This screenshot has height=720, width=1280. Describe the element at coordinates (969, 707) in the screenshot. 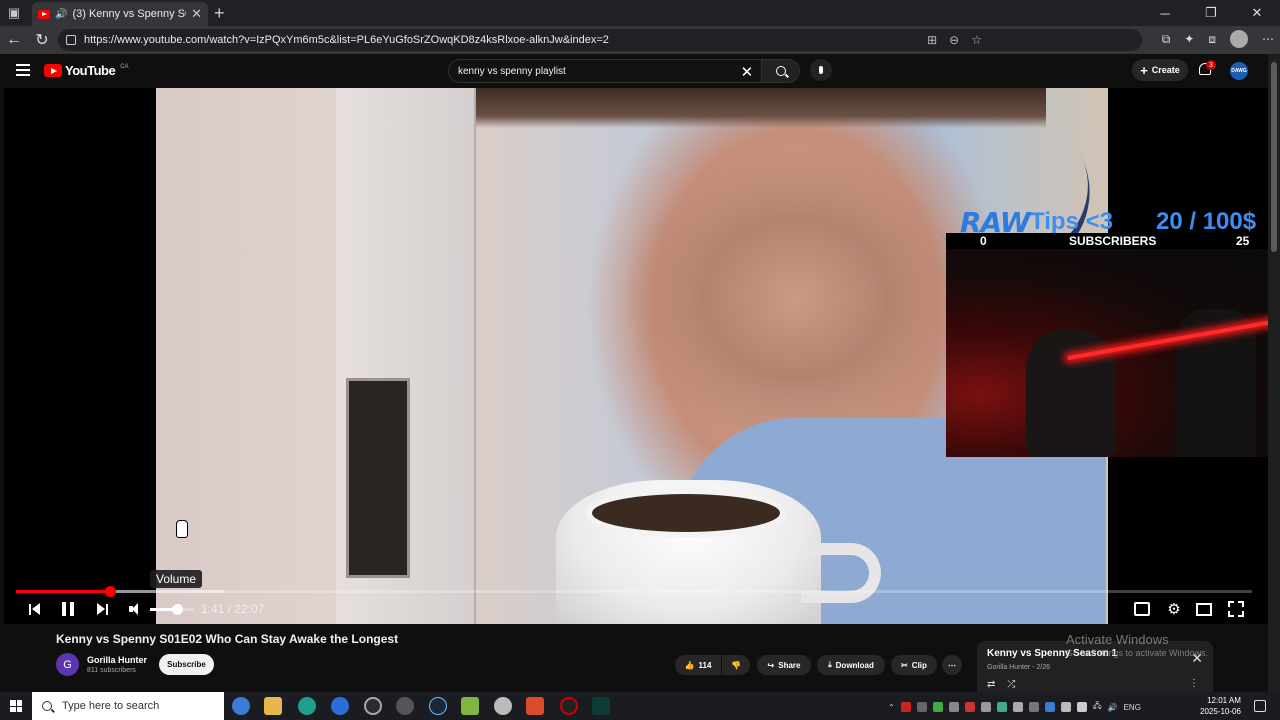

I see `tray-app-red2-icon` at that location.